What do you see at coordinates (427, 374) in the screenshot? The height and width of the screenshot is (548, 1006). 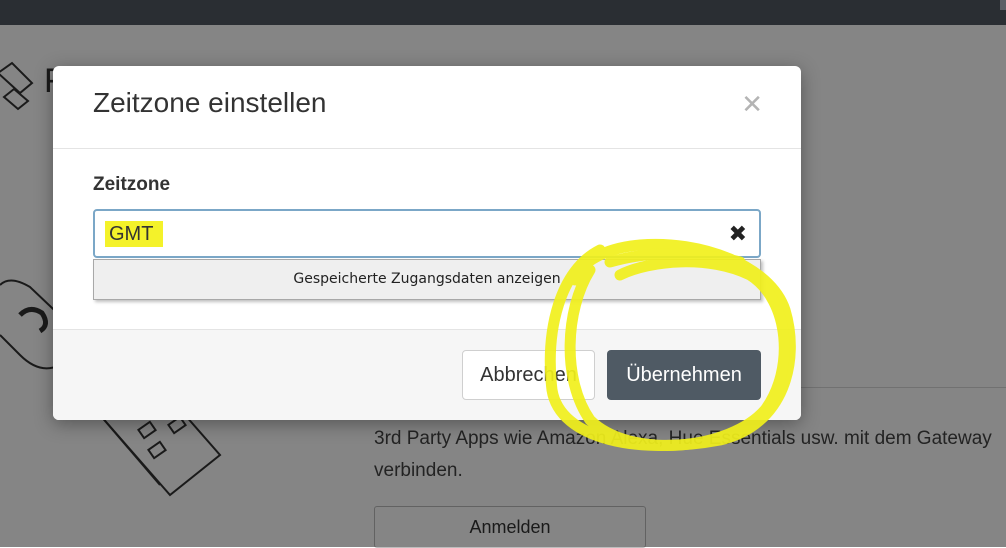 I see `dialog-footer: Abbrechen Übernehmen` at bounding box center [427, 374].